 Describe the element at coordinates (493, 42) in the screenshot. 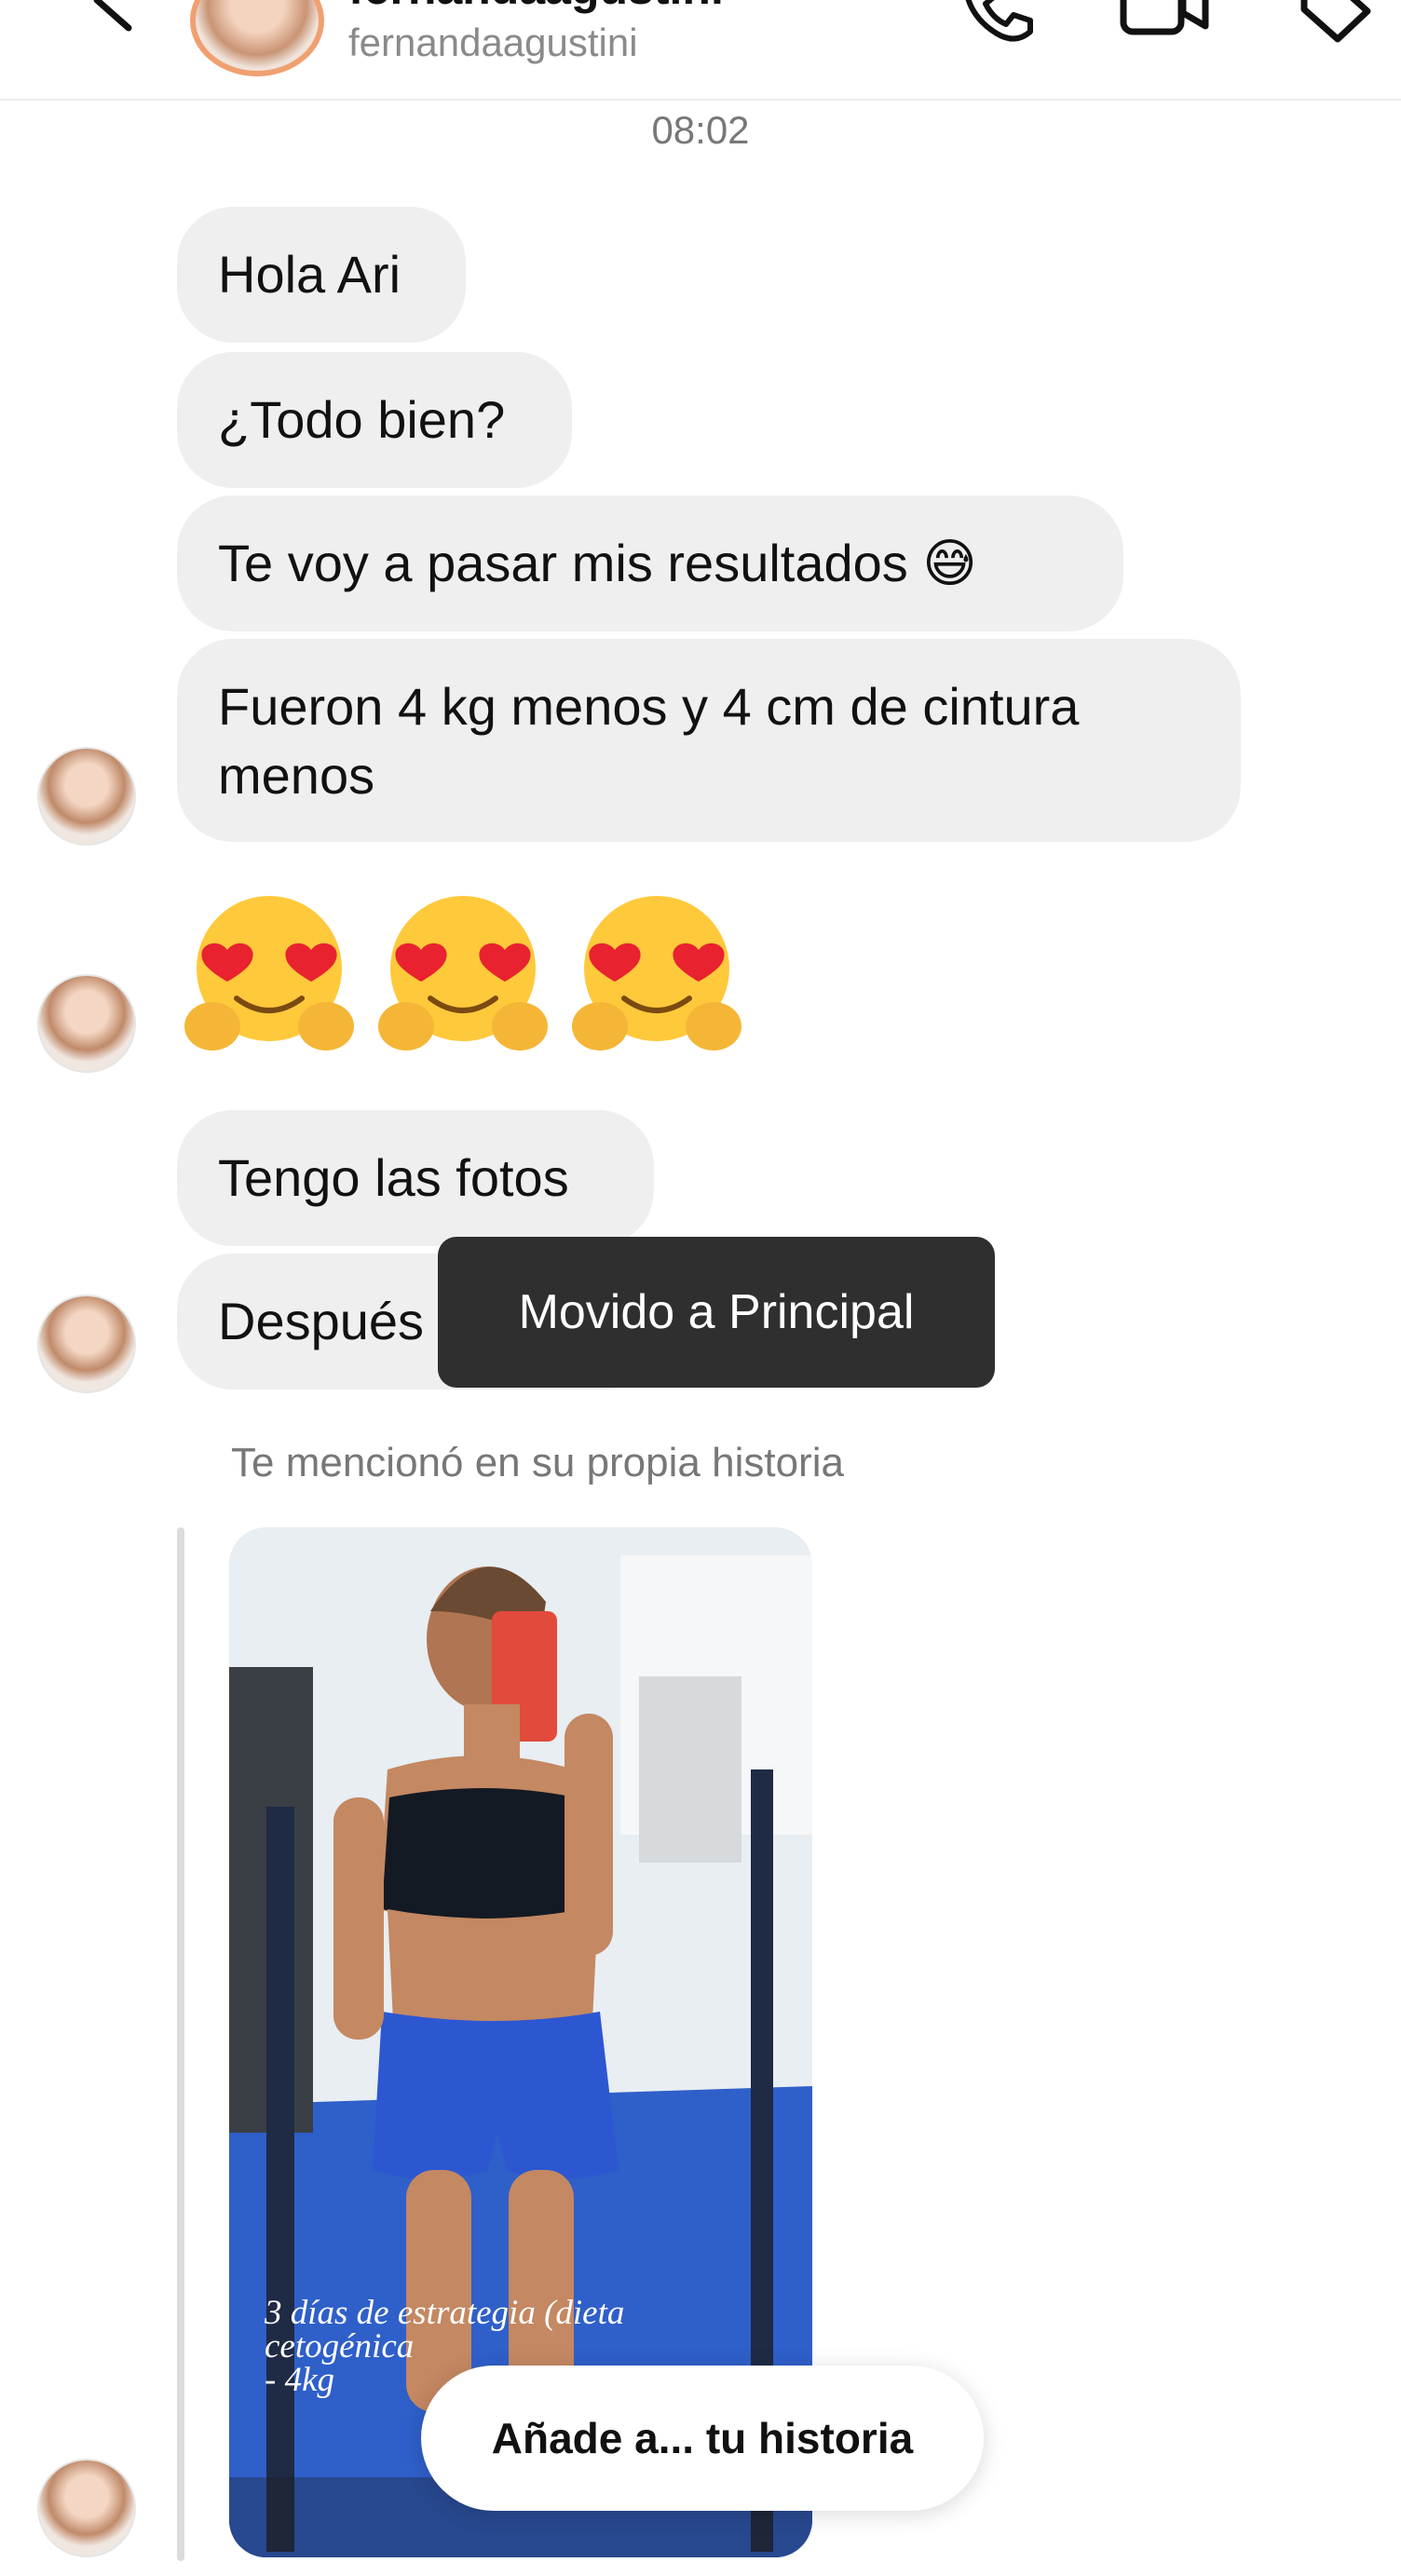

I see `contact-username: fernandaagustini` at that location.